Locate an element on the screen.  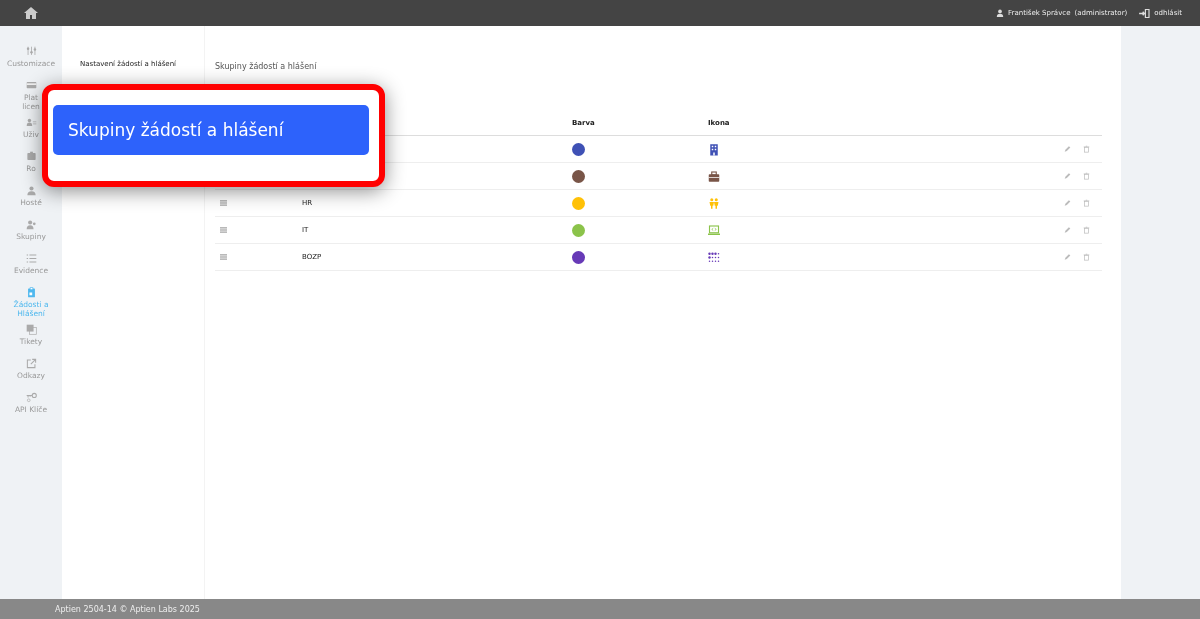
briefcase-icon is located at coordinates (714, 176).